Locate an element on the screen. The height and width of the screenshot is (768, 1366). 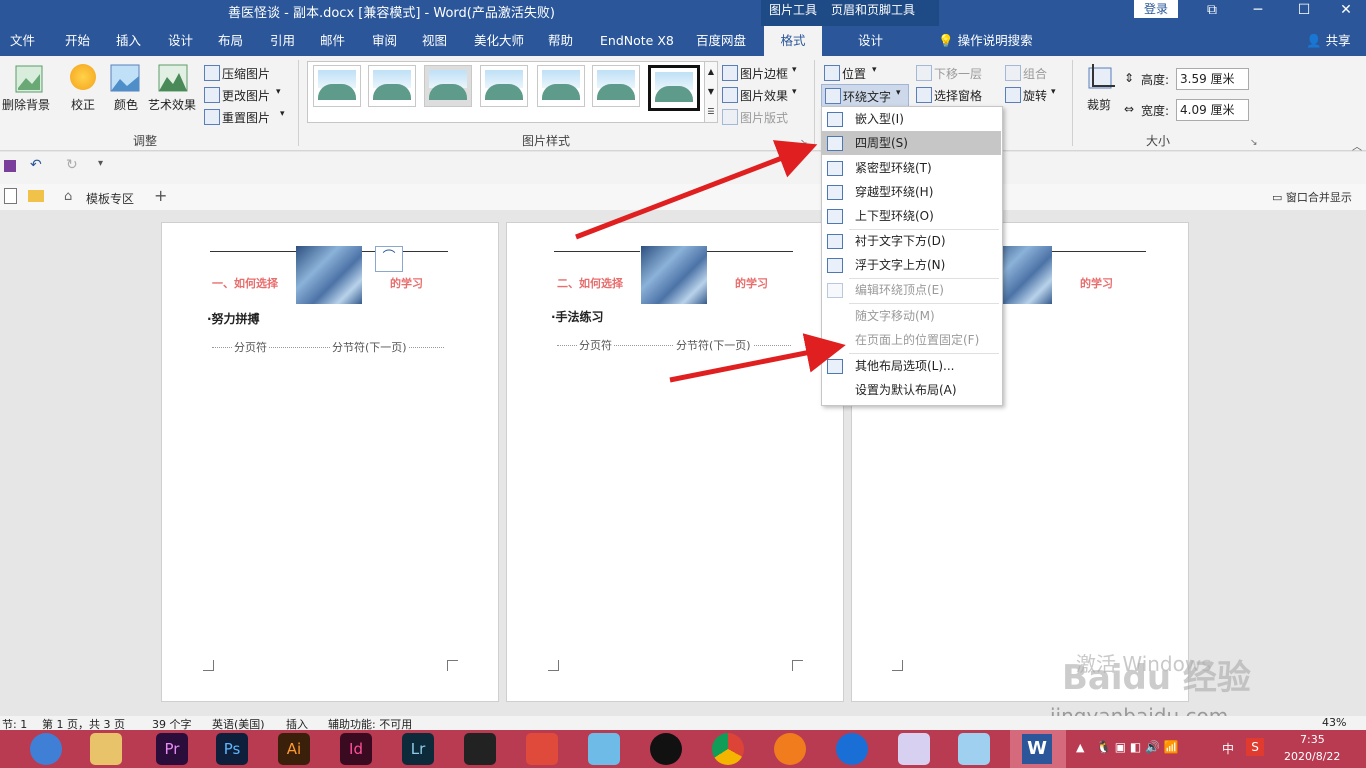
menu-item-behind-text: 衬于文字下方(D) is located at coordinates (911, 241).